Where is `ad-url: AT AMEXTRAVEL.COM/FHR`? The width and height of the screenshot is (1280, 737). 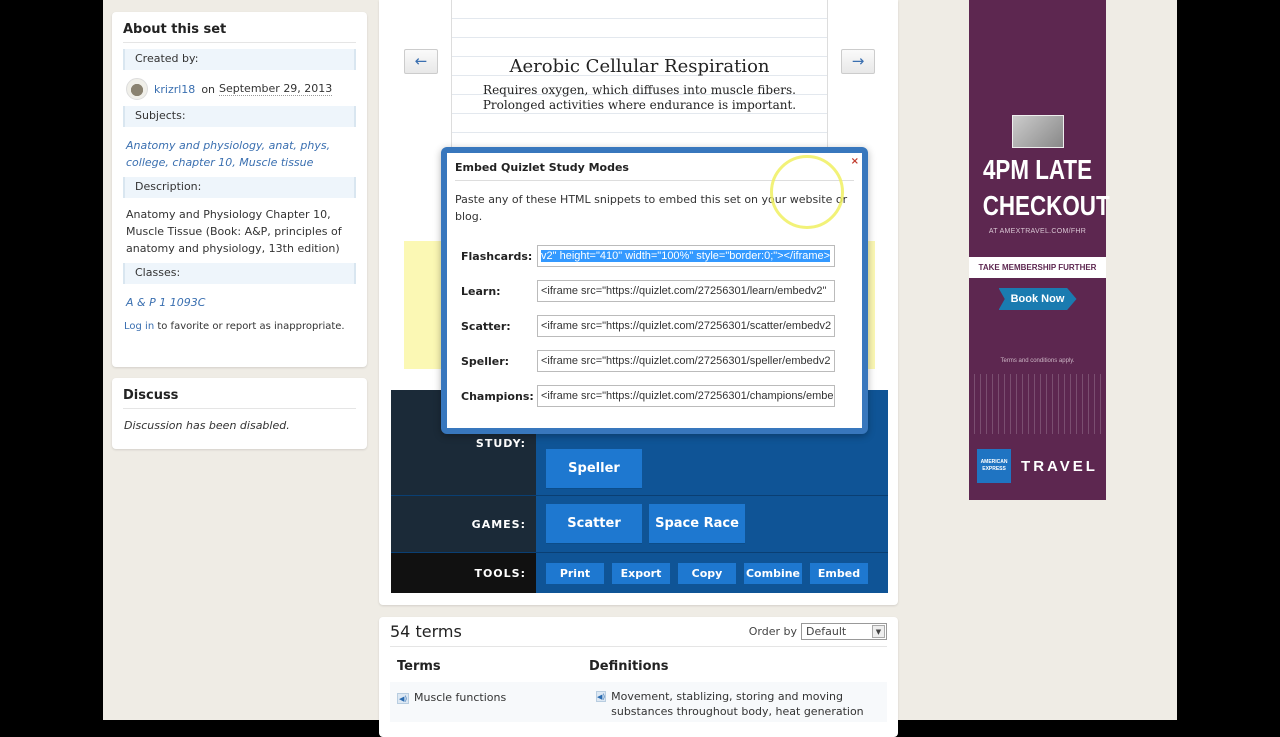 ad-url: AT AMEXTRAVEL.COM/FHR is located at coordinates (1037, 231).